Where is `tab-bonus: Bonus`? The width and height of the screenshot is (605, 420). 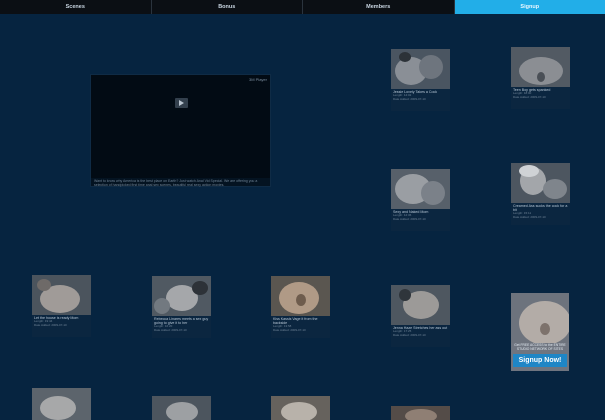
tab-bonus: Bonus is located at coordinates (227, 7).